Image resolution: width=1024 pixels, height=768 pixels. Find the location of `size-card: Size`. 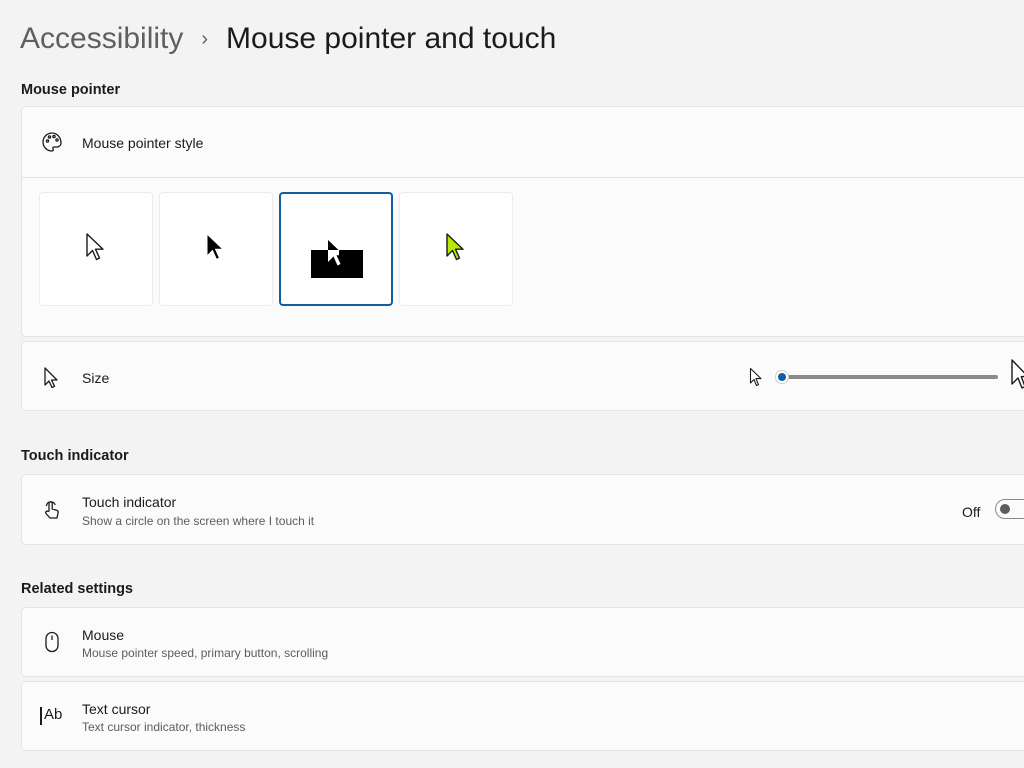

size-card: Size is located at coordinates (522, 376).